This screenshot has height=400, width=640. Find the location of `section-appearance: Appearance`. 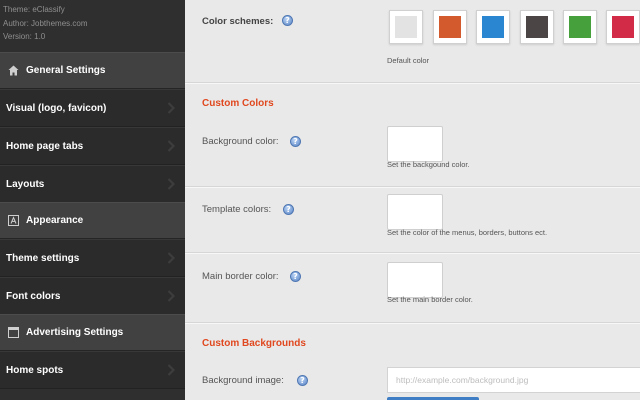

section-appearance: Appearance is located at coordinates (92, 220).